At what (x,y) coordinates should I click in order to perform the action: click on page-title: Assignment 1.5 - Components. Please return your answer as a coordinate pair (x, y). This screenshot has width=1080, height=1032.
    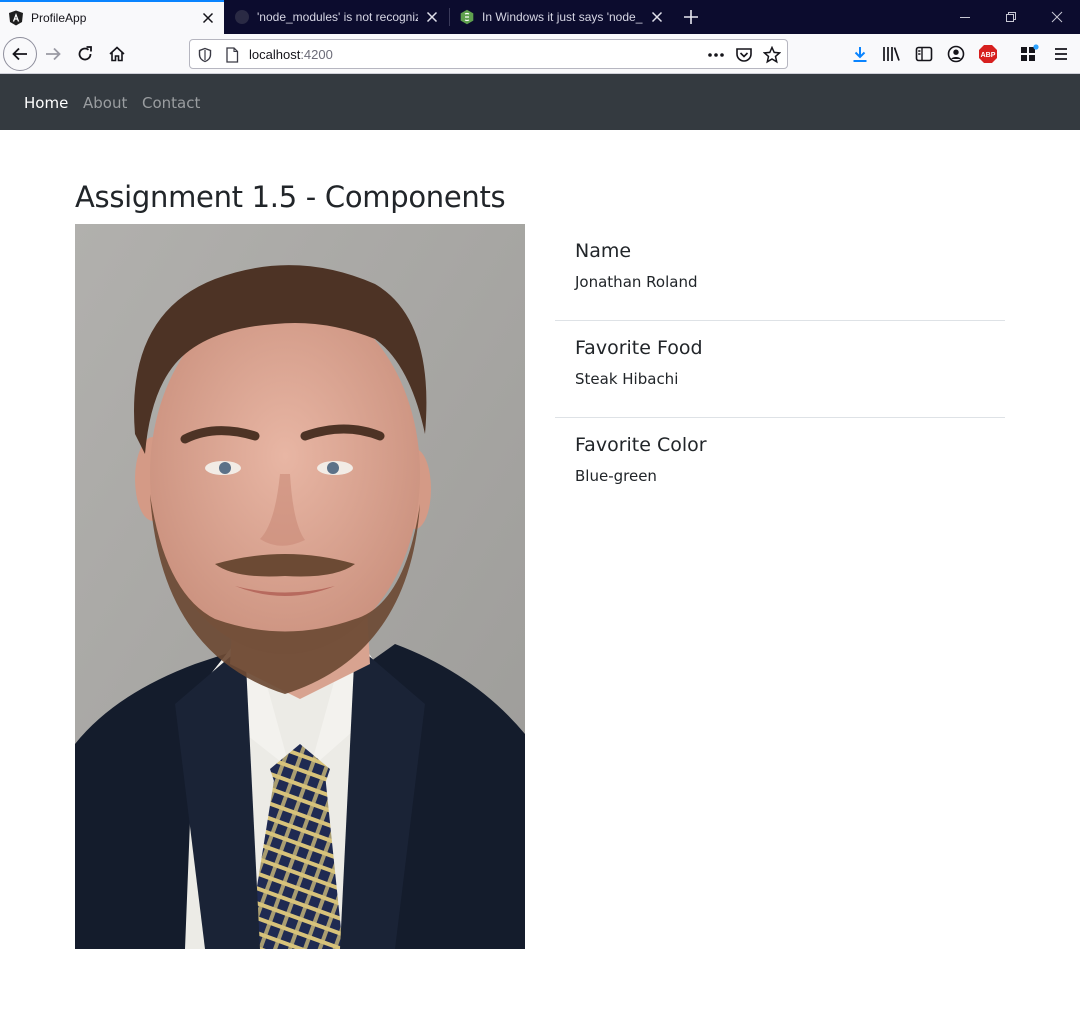
    Looking at the image, I should click on (290, 197).